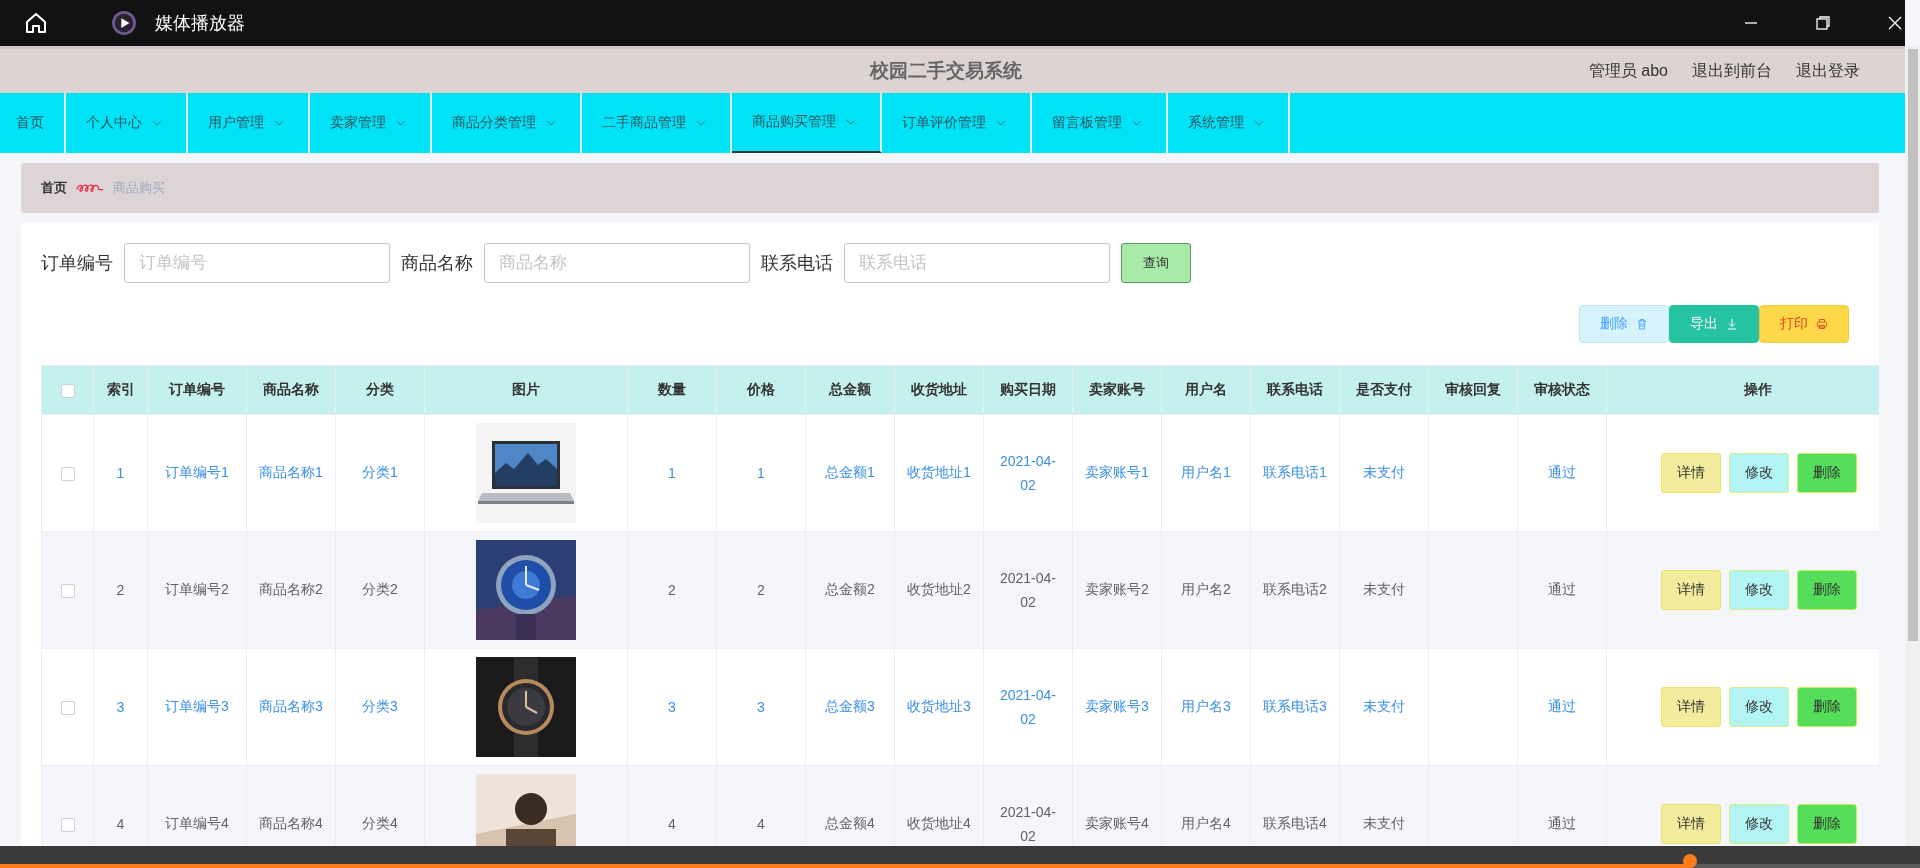 The height and width of the screenshot is (868, 1920). I want to click on window-title: 媒体播放器, so click(200, 23).